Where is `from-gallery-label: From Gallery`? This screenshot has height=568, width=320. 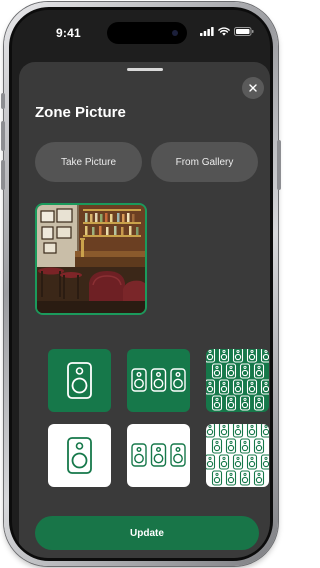 from-gallery-label: From Gallery is located at coordinates (204, 162).